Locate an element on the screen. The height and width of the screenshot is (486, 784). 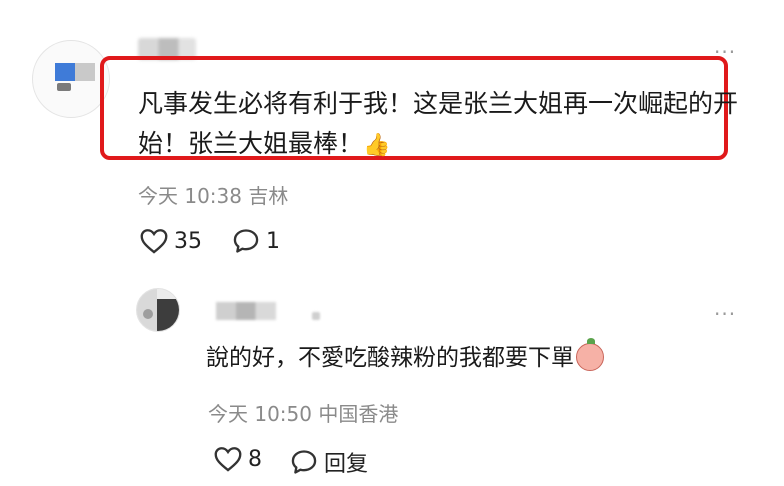
reply-text: 說的好，不愛吃酸辣粉的我都要下單 is located at coordinates (405, 357).